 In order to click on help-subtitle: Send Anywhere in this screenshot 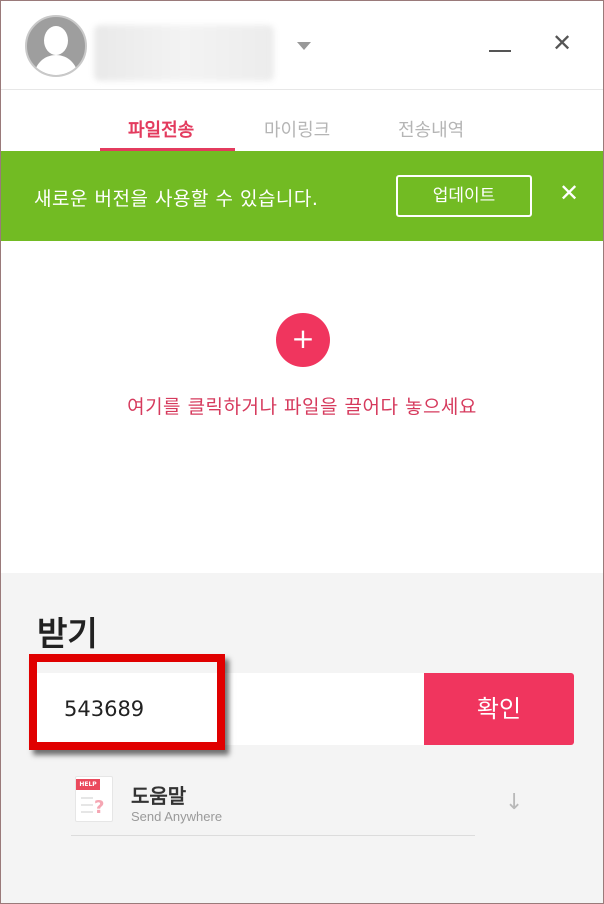, I will do `click(177, 816)`.